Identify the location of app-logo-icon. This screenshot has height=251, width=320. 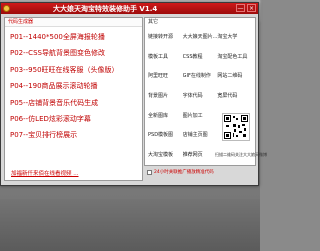
(6, 8).